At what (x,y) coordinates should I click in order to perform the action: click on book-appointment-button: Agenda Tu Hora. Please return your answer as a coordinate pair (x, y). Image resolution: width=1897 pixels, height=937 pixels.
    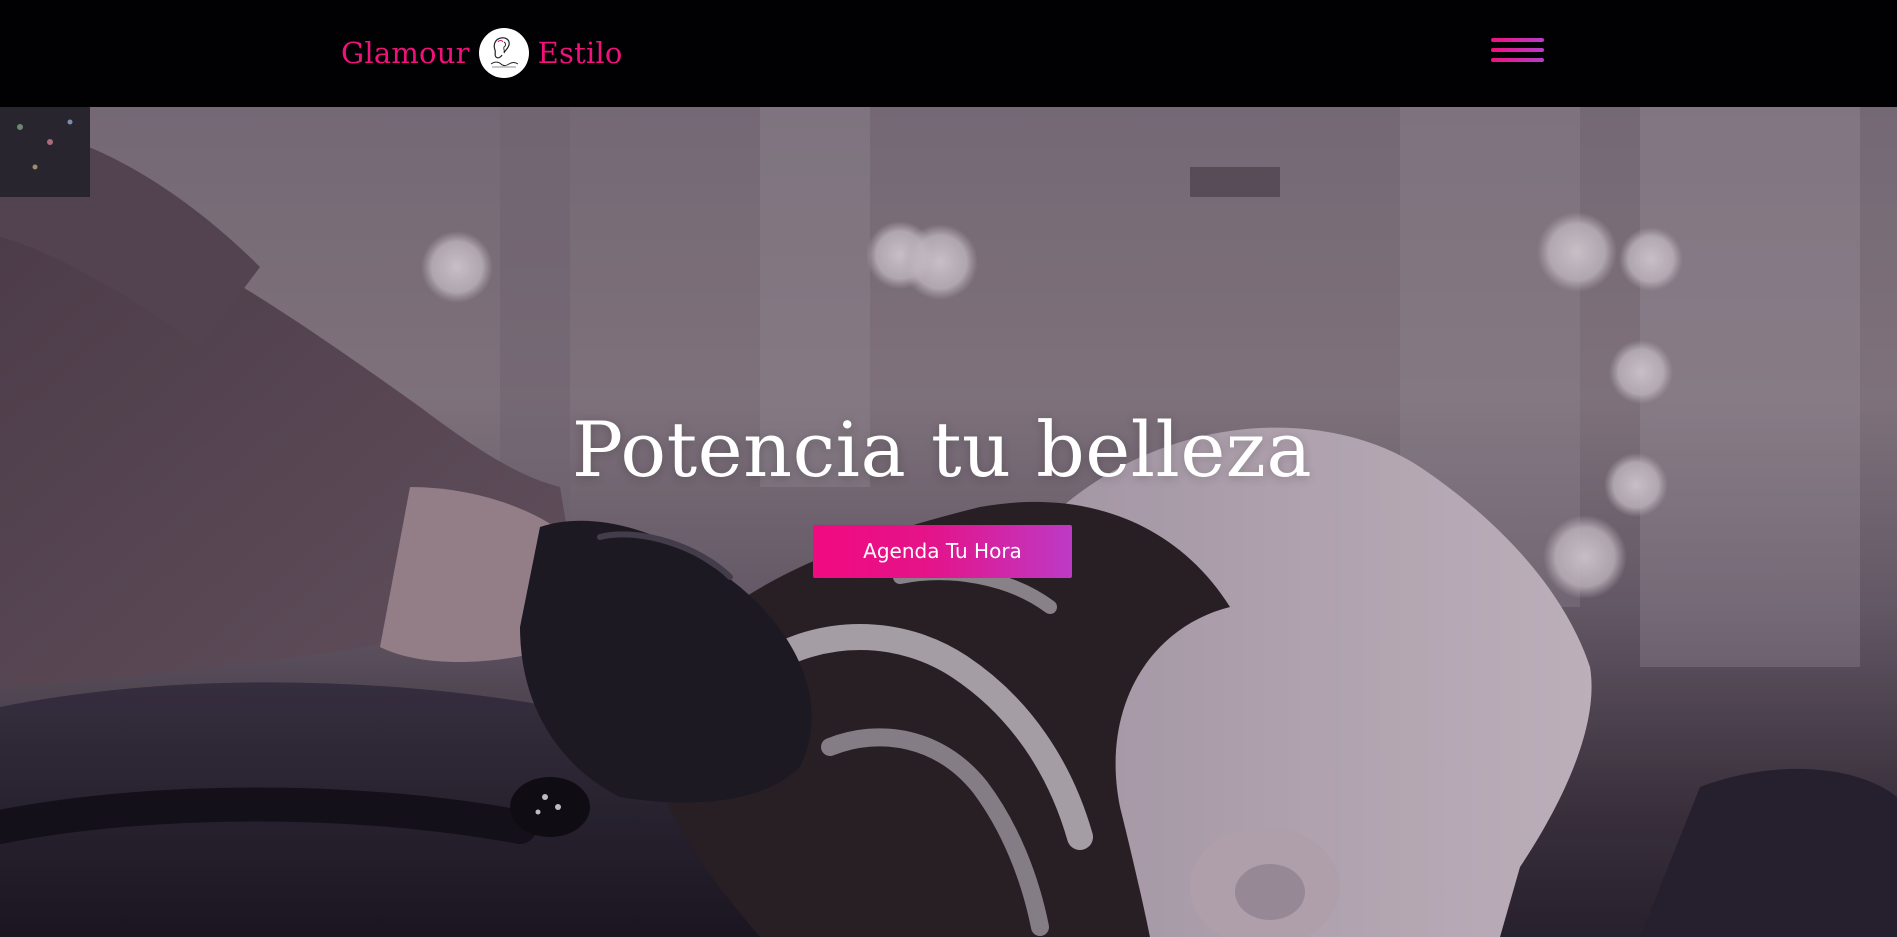
    Looking at the image, I should click on (942, 551).